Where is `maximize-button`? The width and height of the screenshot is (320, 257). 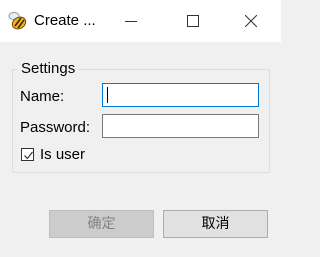
maximize-button is located at coordinates (193, 21).